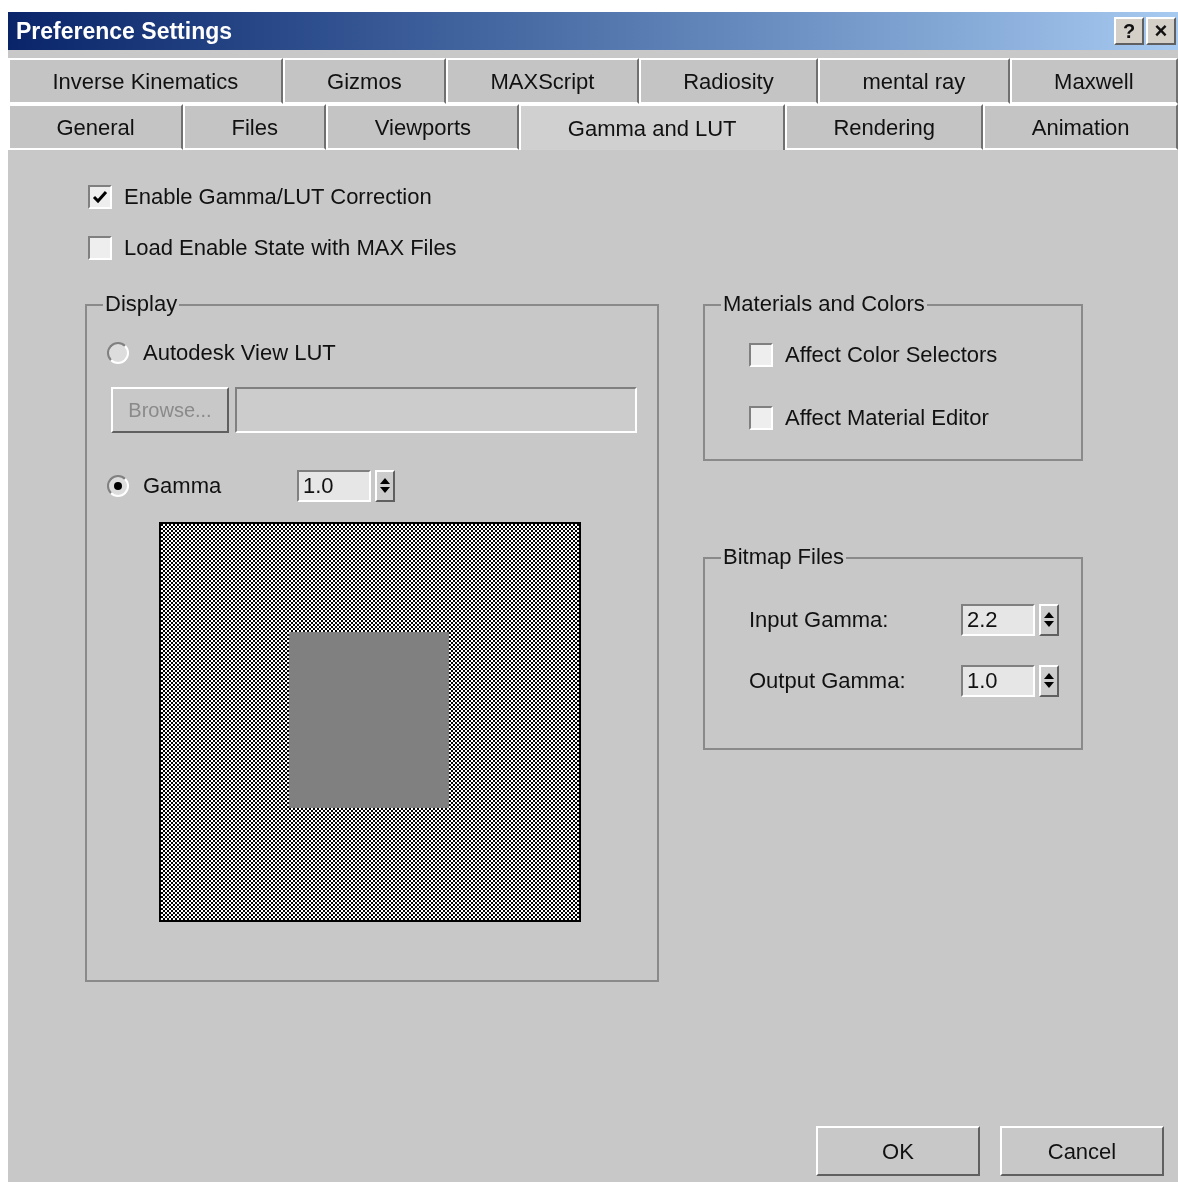 This screenshot has height=1182, width=1178. I want to click on radio-label: Gamma, so click(183, 486).